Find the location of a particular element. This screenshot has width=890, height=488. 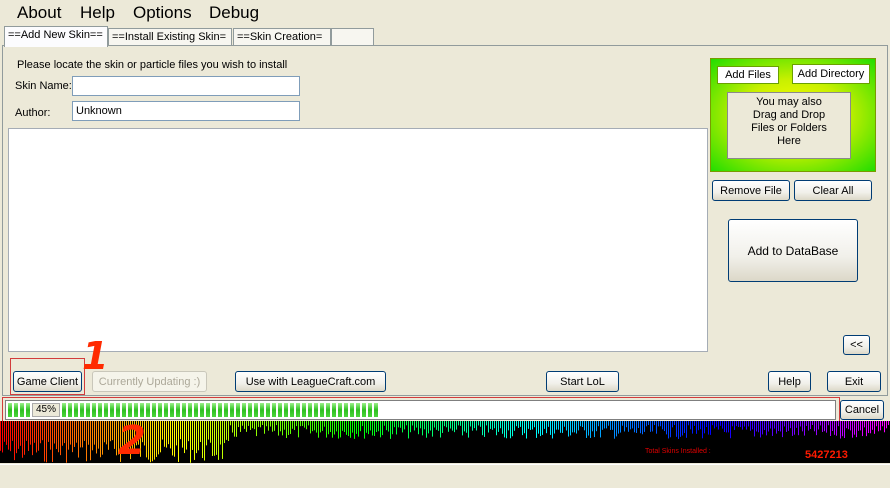

clear-all-button: Clear All is located at coordinates (833, 190).